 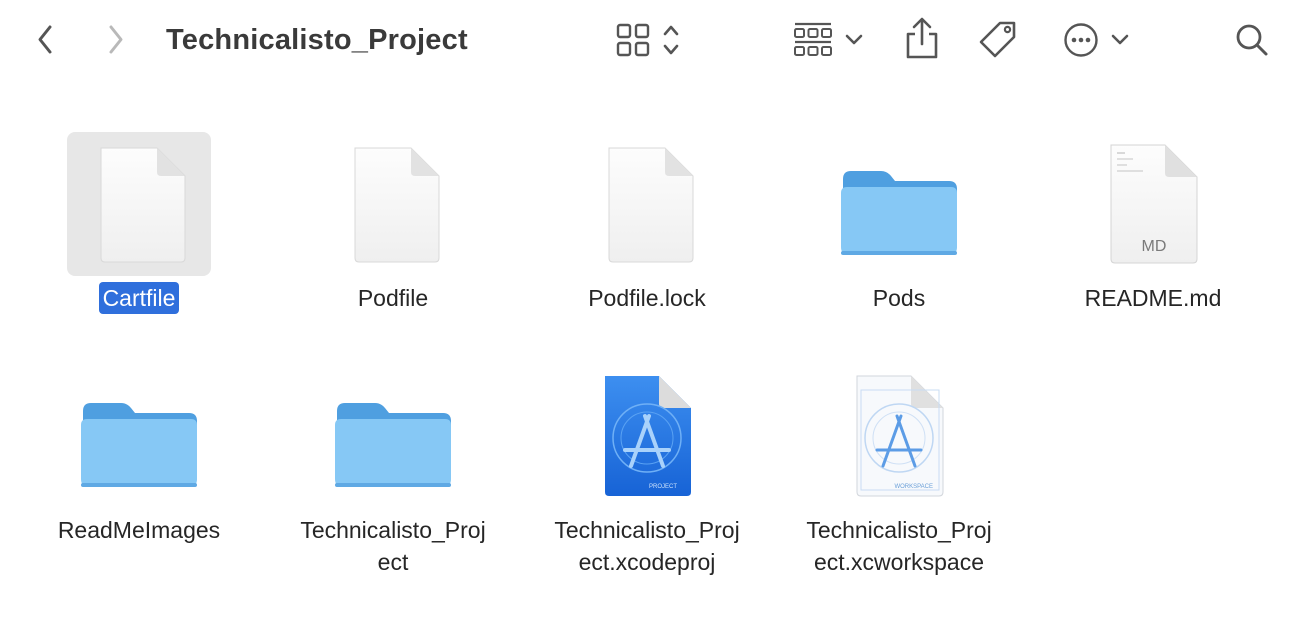 I want to click on markdown-document-icon: MD, so click(x=1154, y=204).